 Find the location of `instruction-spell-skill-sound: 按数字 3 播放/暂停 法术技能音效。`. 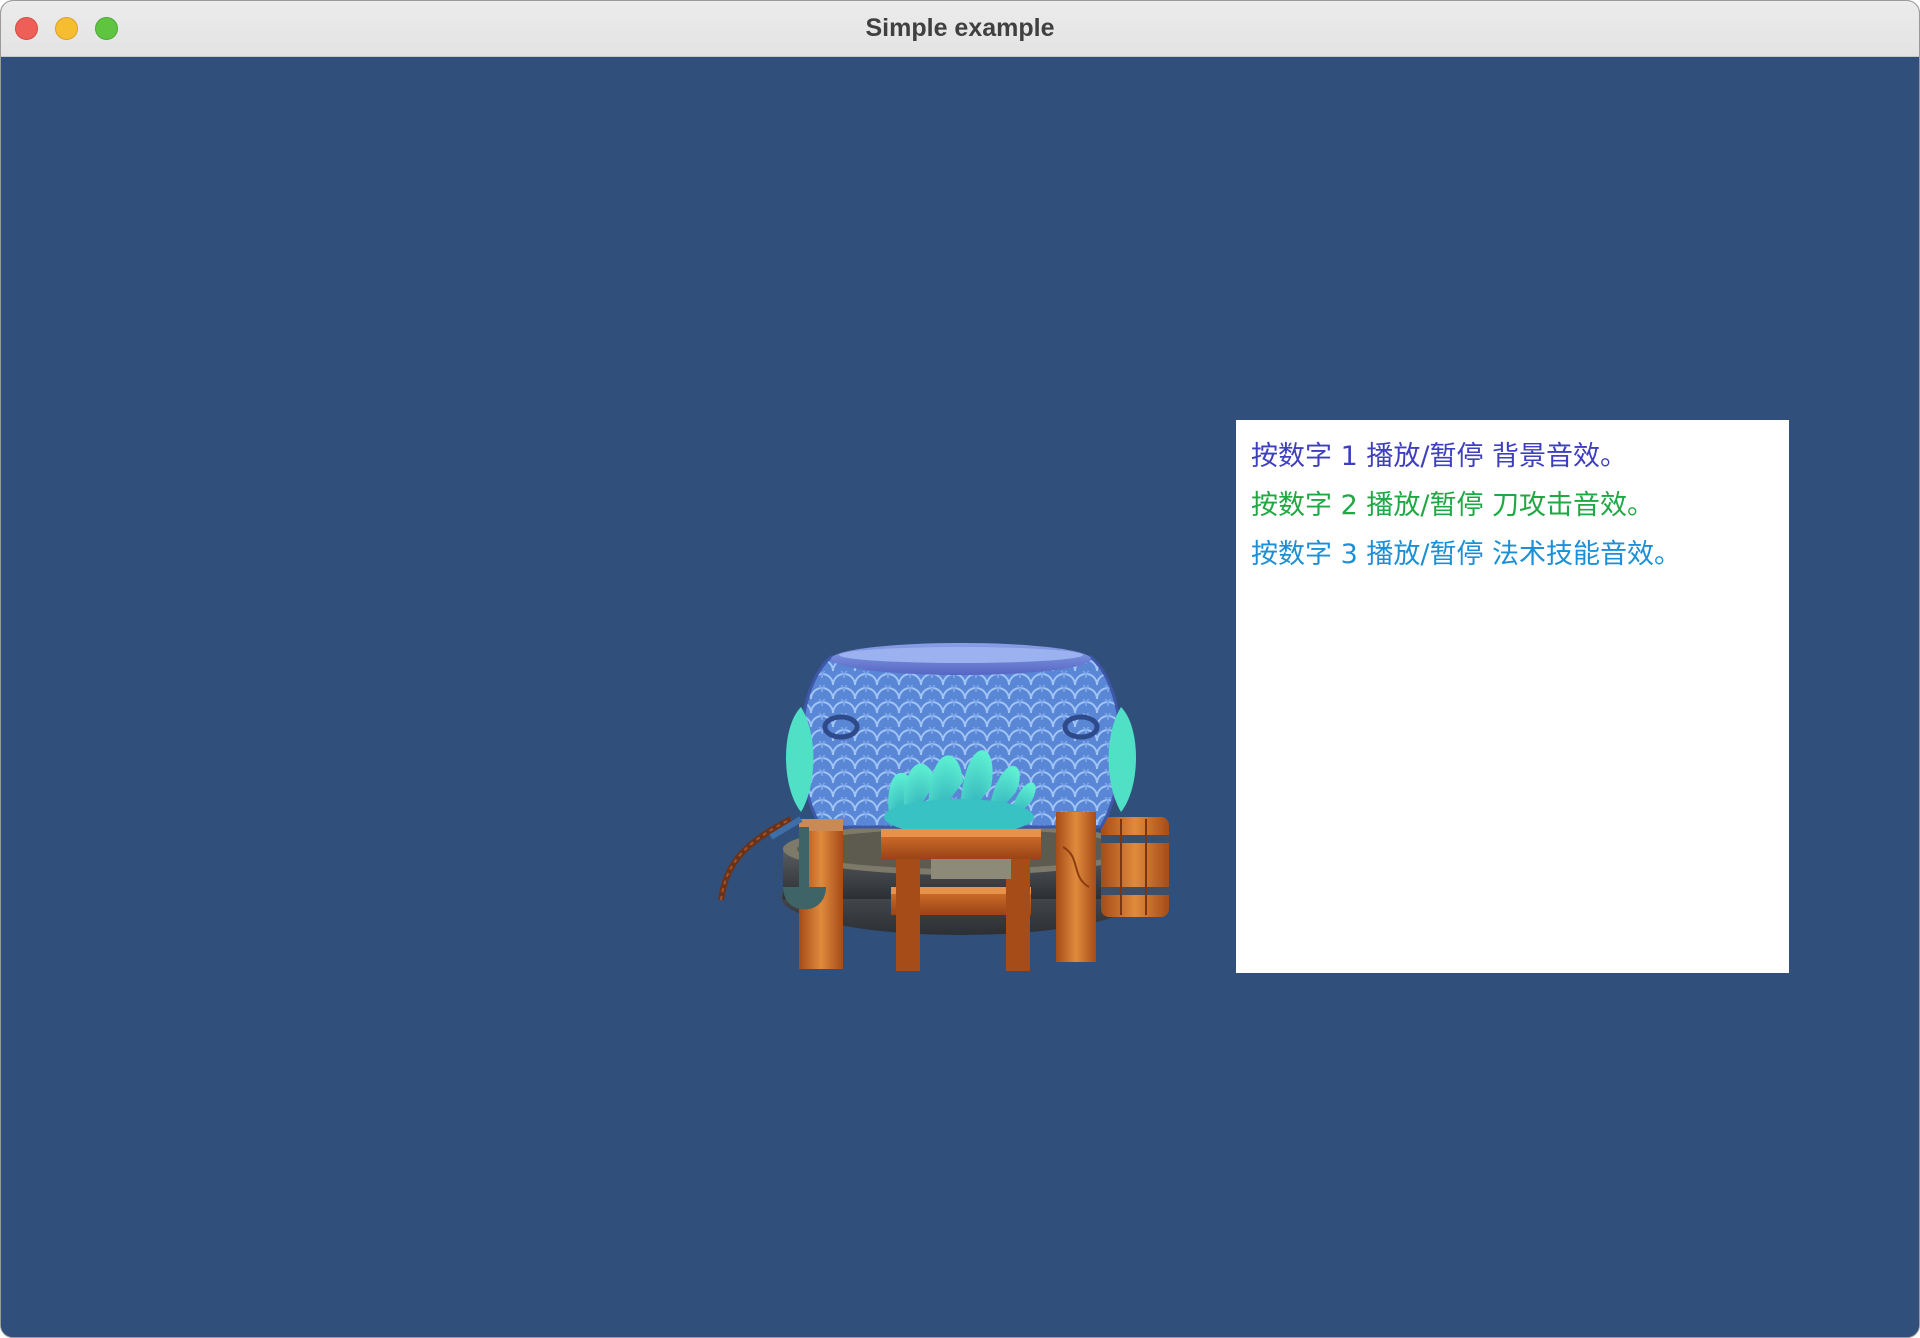

instruction-spell-skill-sound: 按数字 3 播放/暂停 法术技能音效。 is located at coordinates (1466, 554).